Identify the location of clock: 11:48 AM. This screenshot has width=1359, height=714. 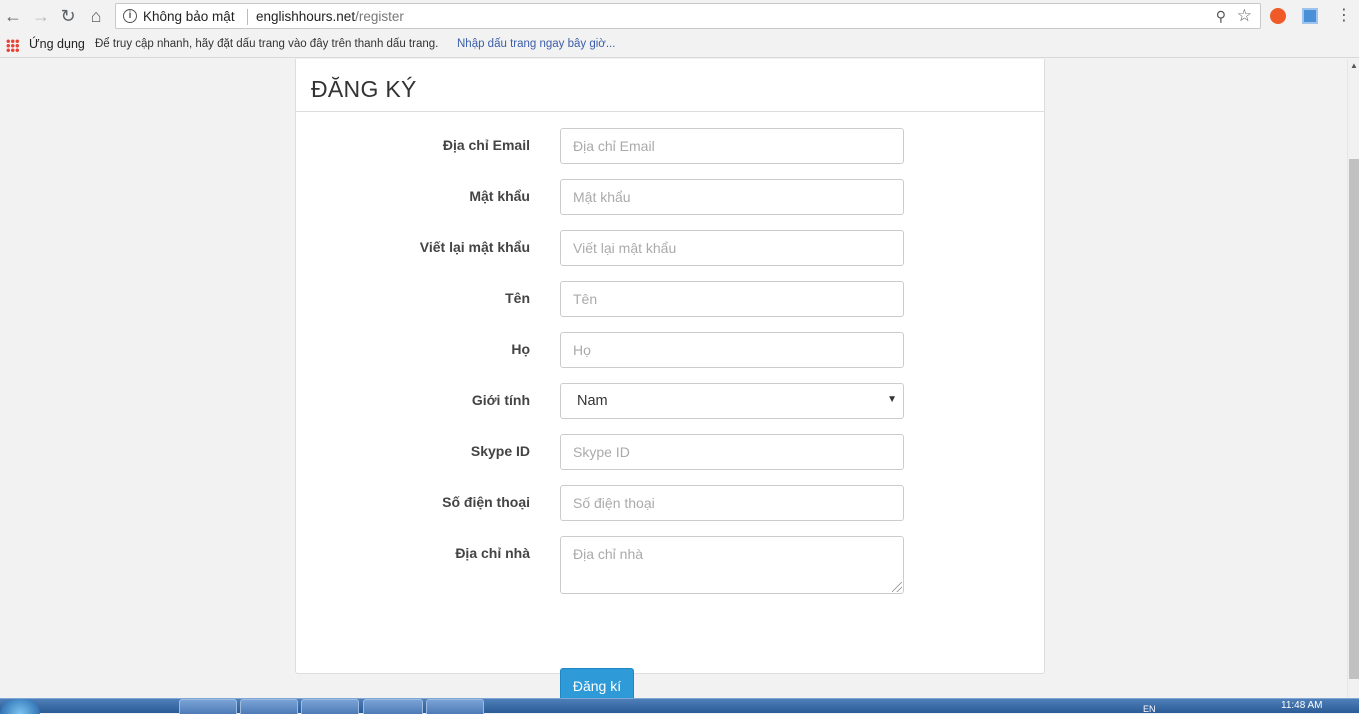
(1302, 705).